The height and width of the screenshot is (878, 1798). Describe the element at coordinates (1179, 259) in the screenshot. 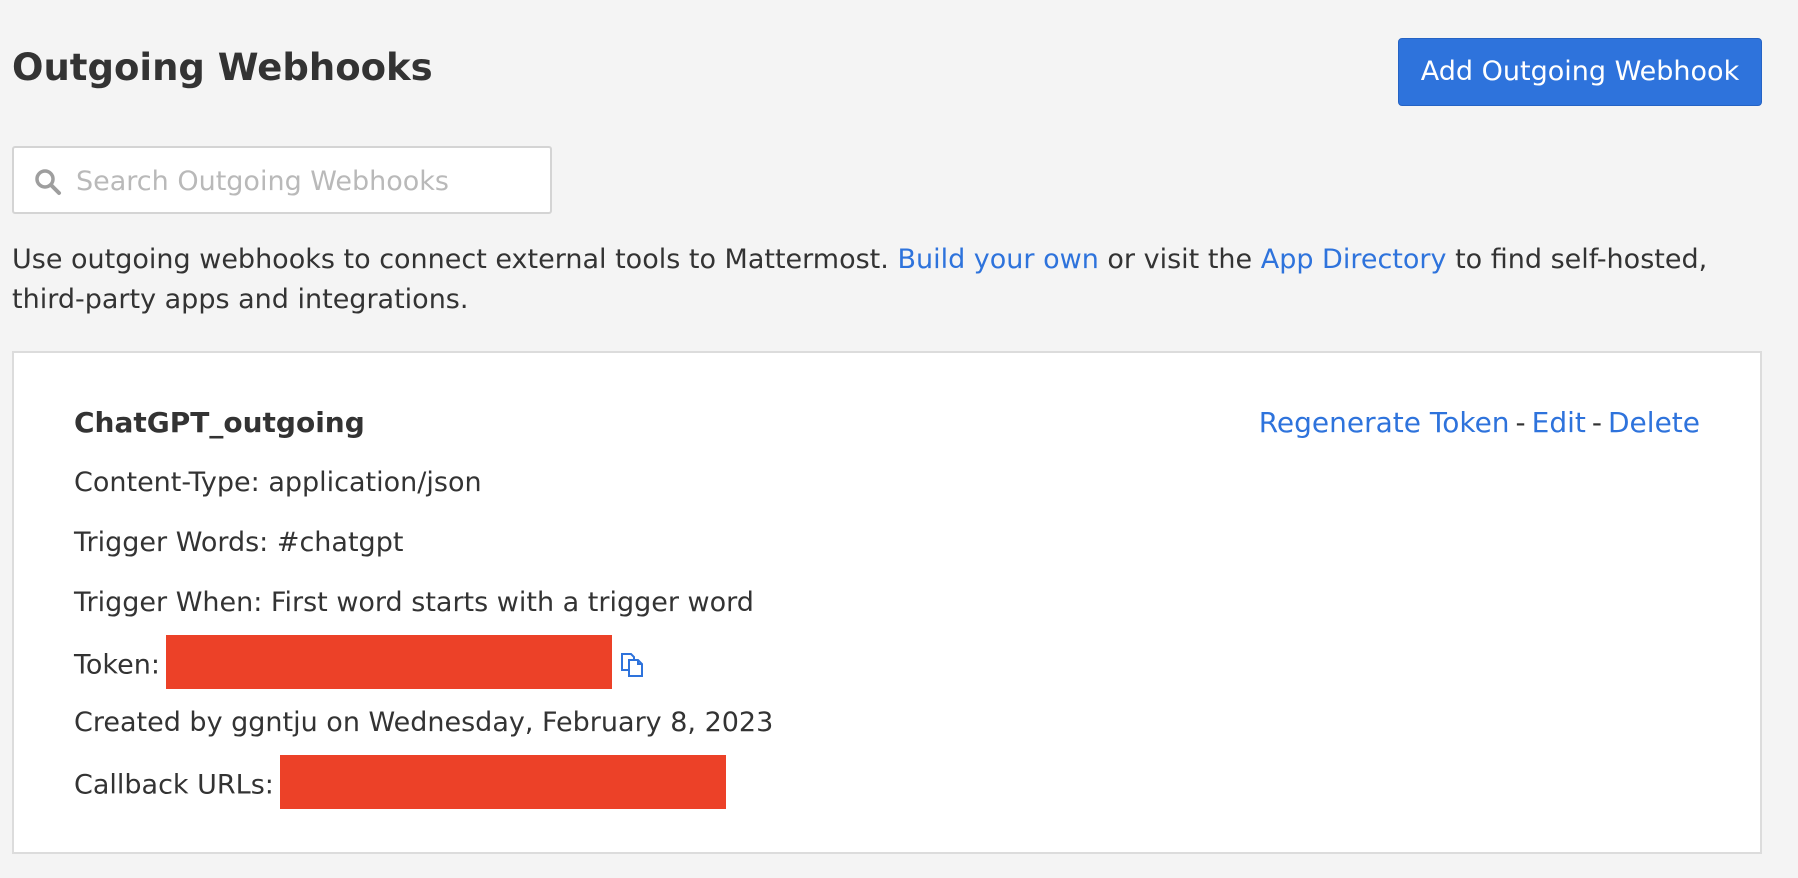

I see `description-text-middle: or visit the` at that location.